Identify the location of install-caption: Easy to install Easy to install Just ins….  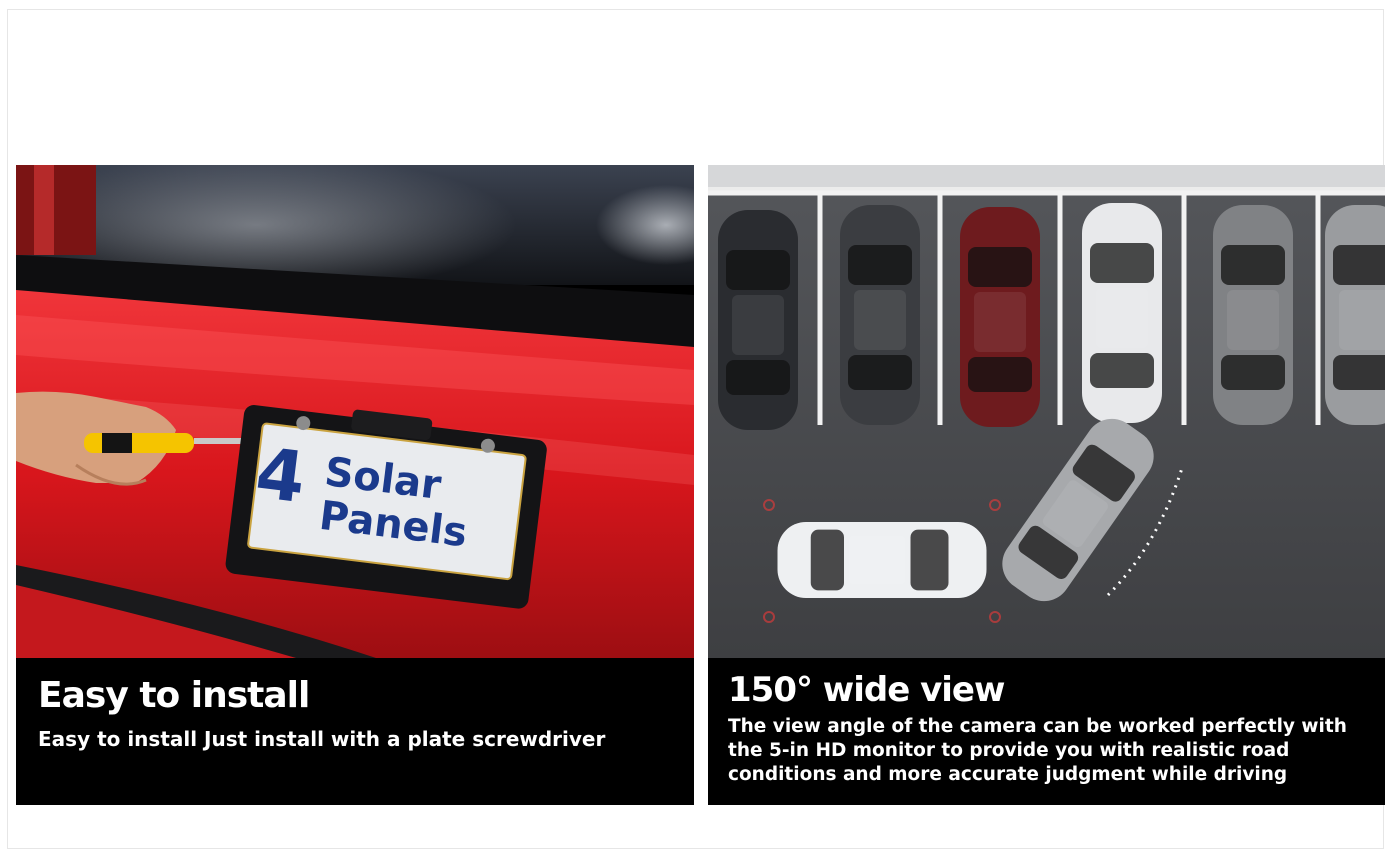
(355, 731).